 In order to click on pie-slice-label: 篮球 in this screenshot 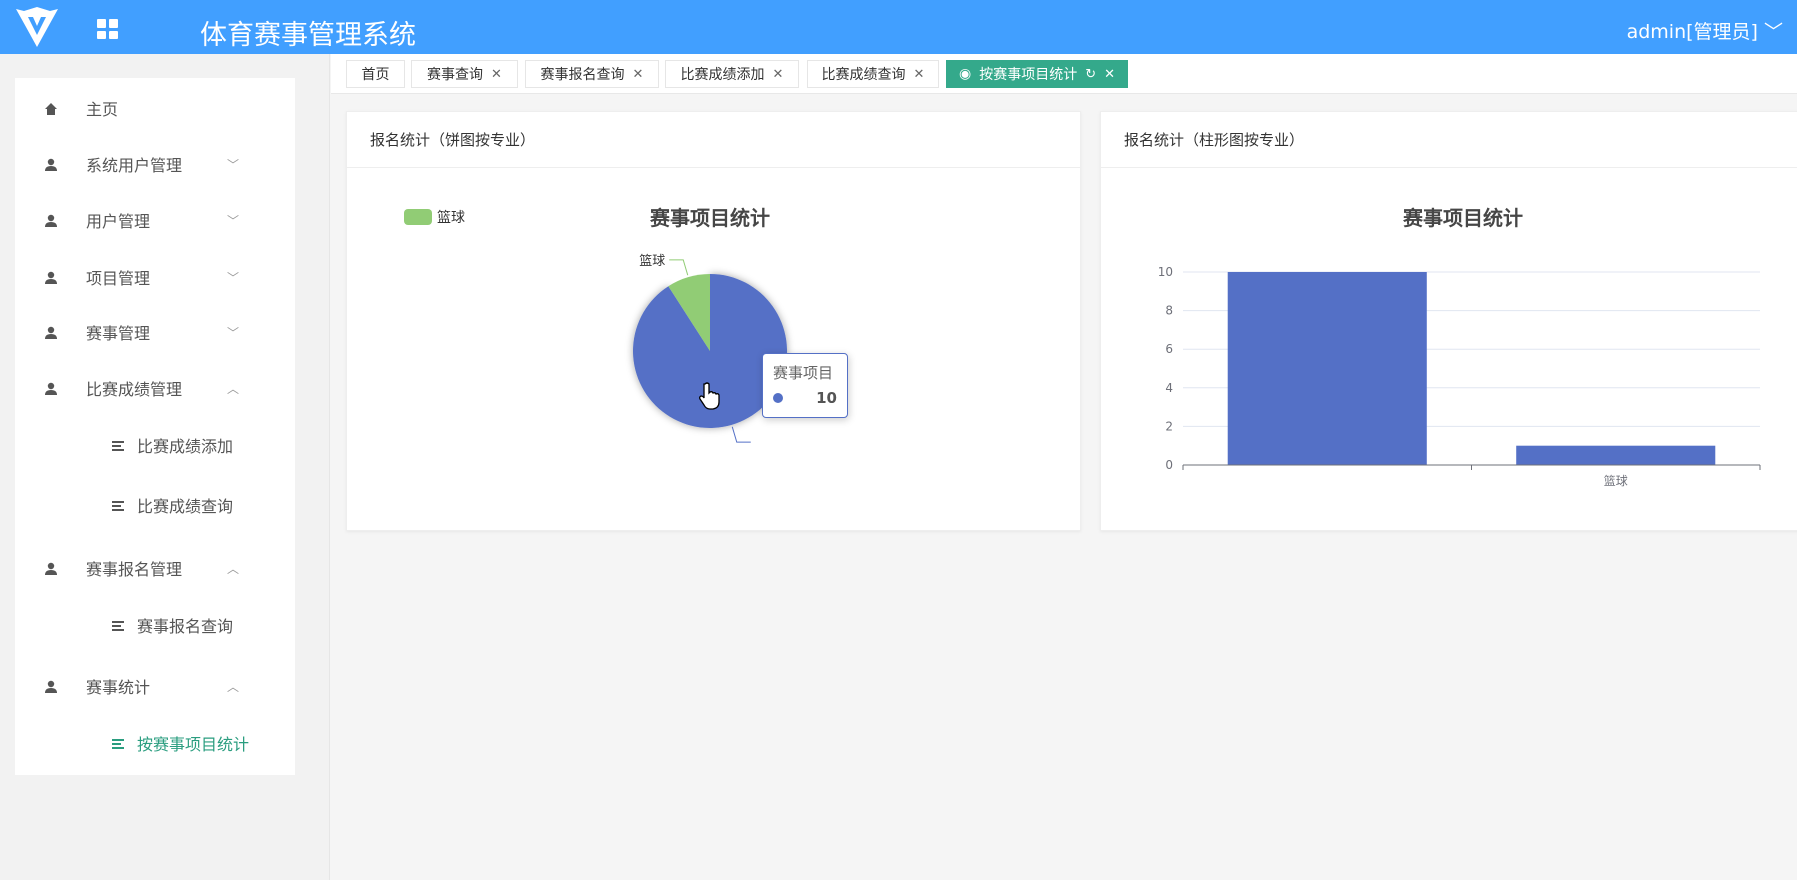, I will do `click(652, 261)`.